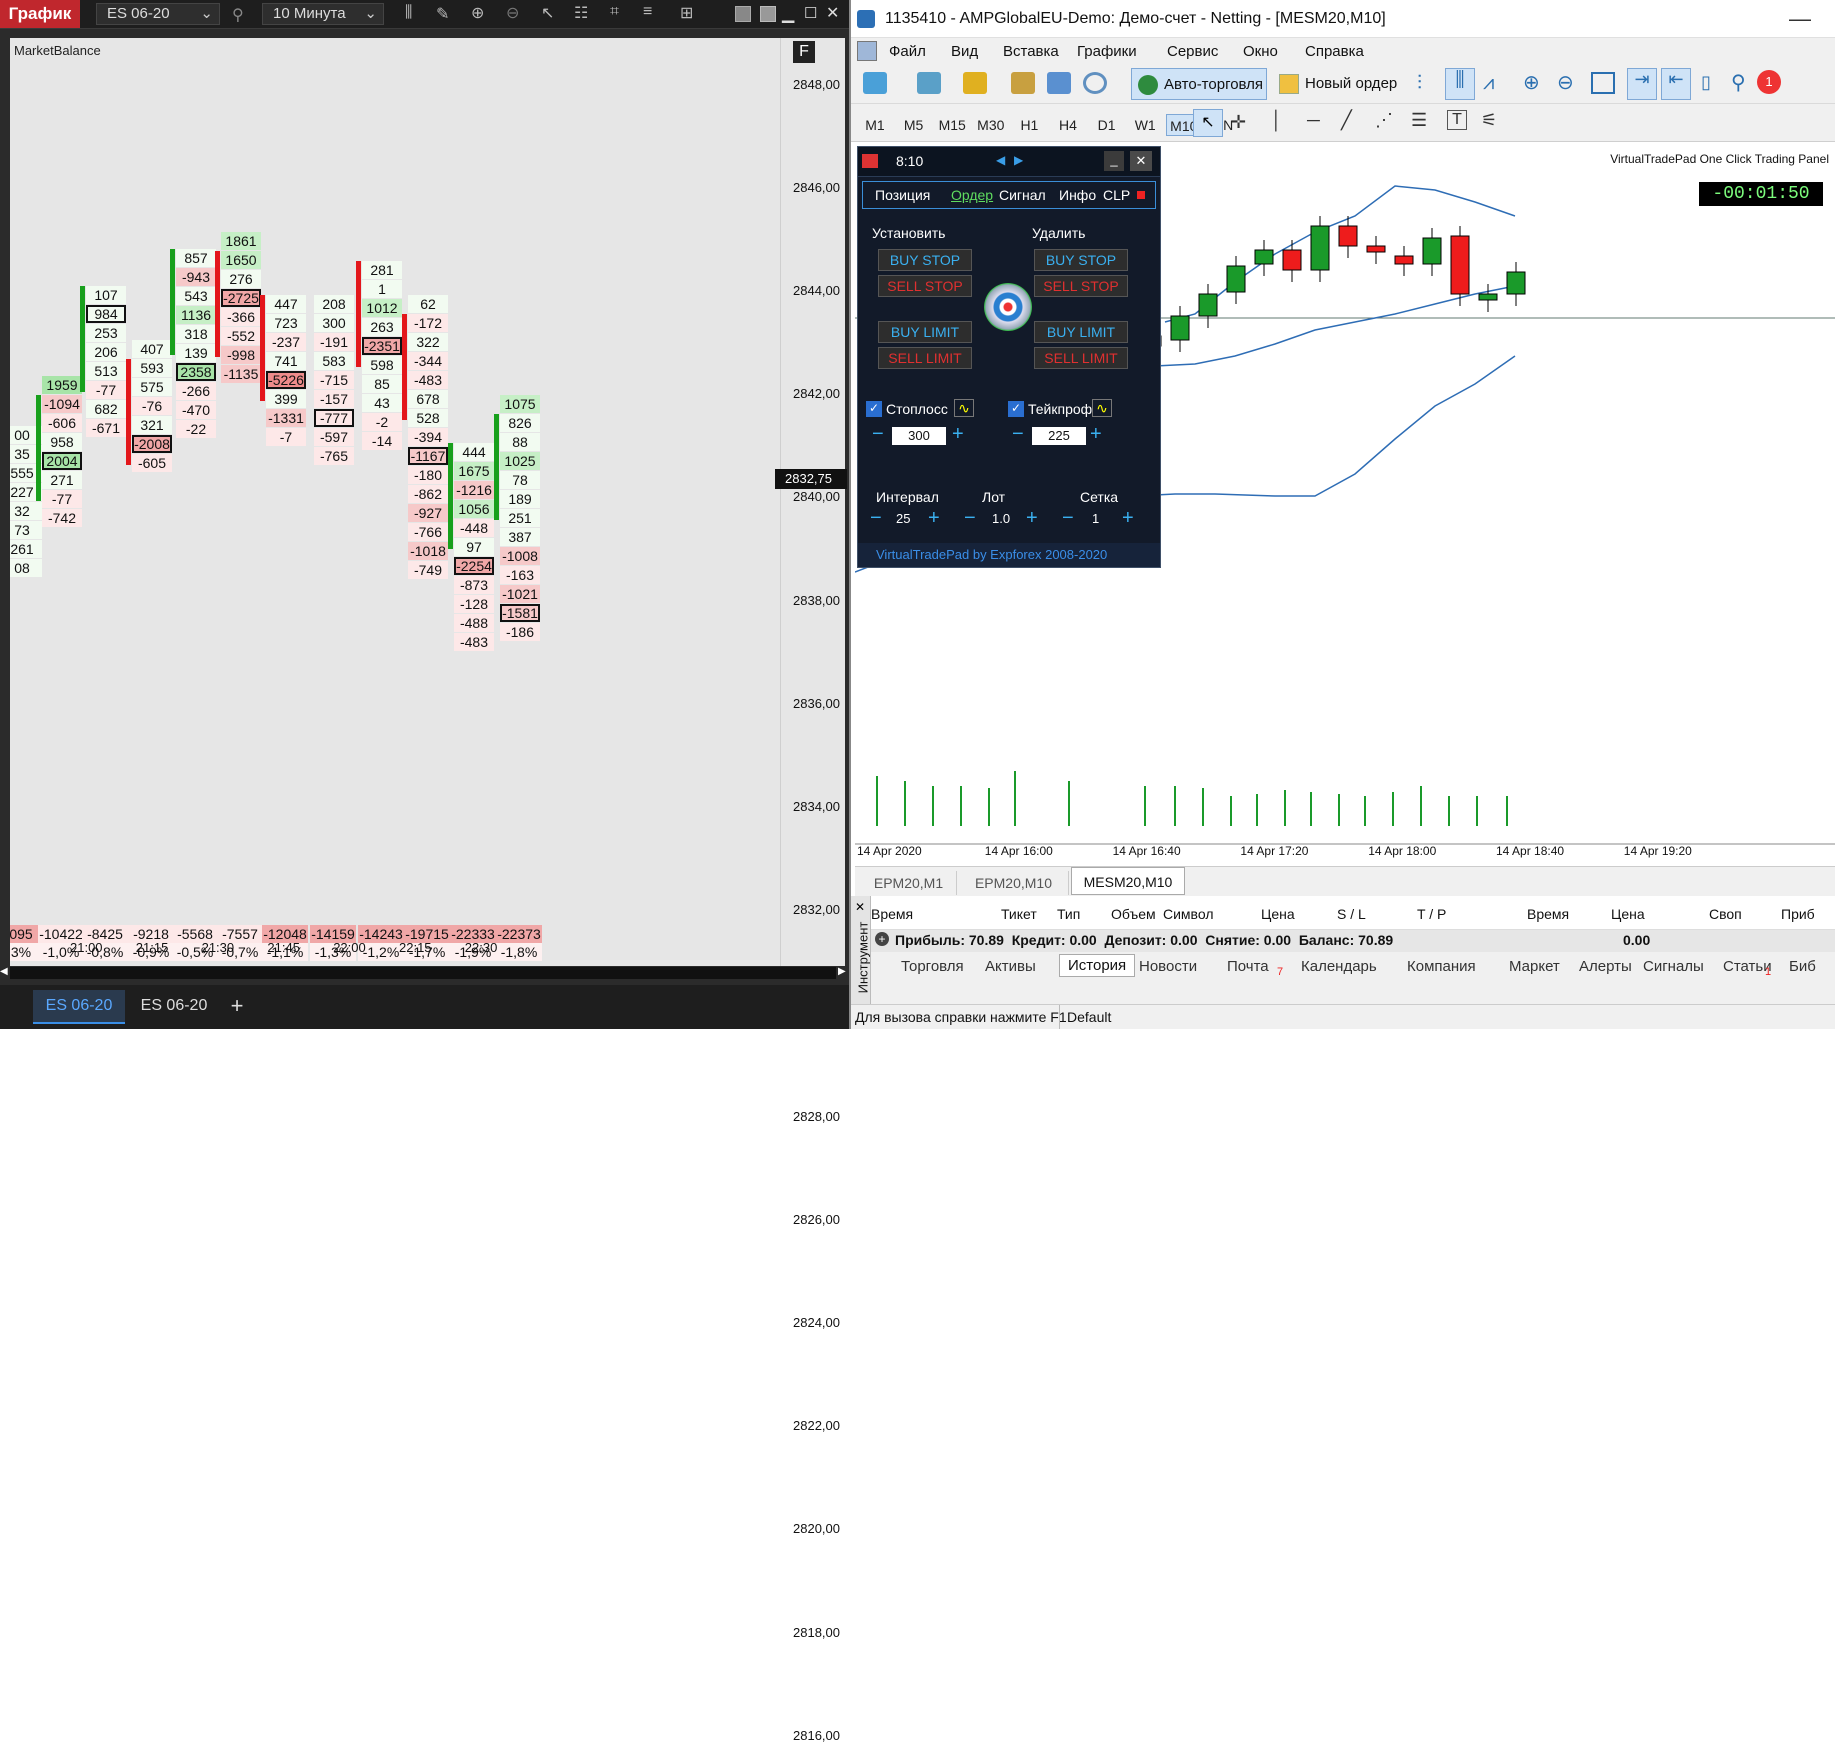 The height and width of the screenshot is (1743, 1835). I want to click on notifications-icon: 1, so click(1769, 82).